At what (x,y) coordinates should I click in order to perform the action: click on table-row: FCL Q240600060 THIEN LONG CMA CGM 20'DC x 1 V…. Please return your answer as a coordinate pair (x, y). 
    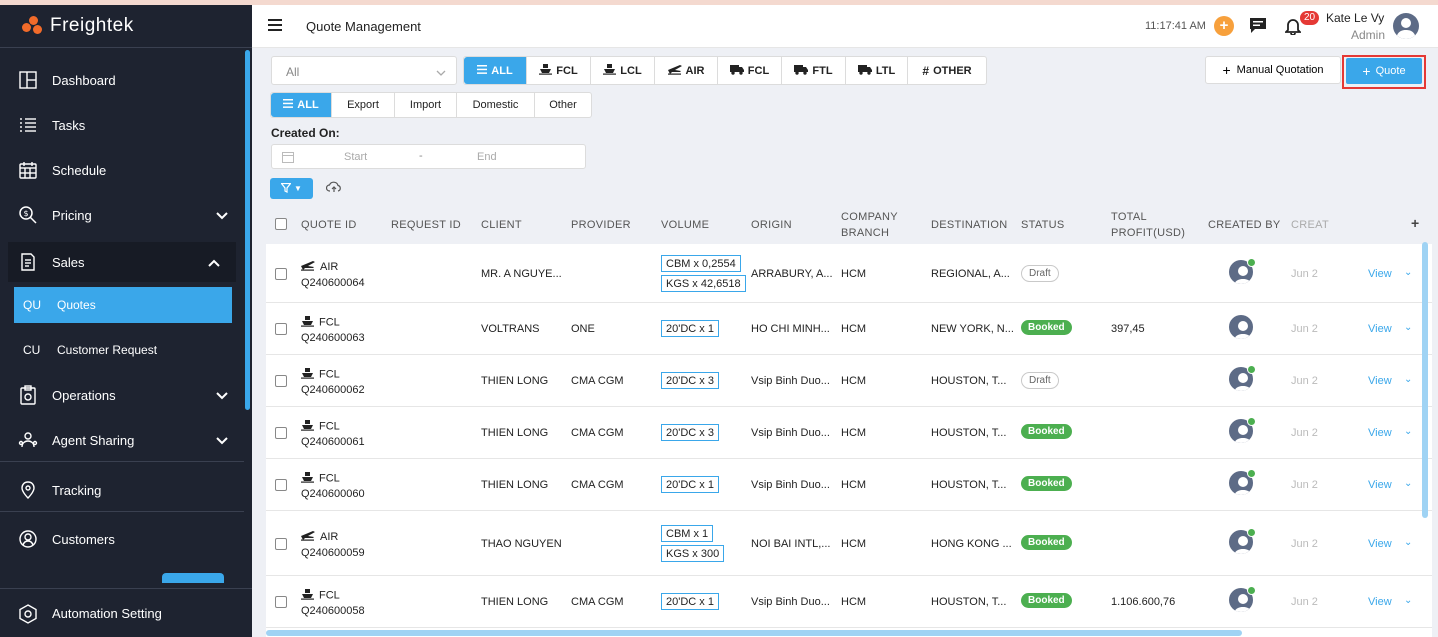
    Looking at the image, I should click on (849, 485).